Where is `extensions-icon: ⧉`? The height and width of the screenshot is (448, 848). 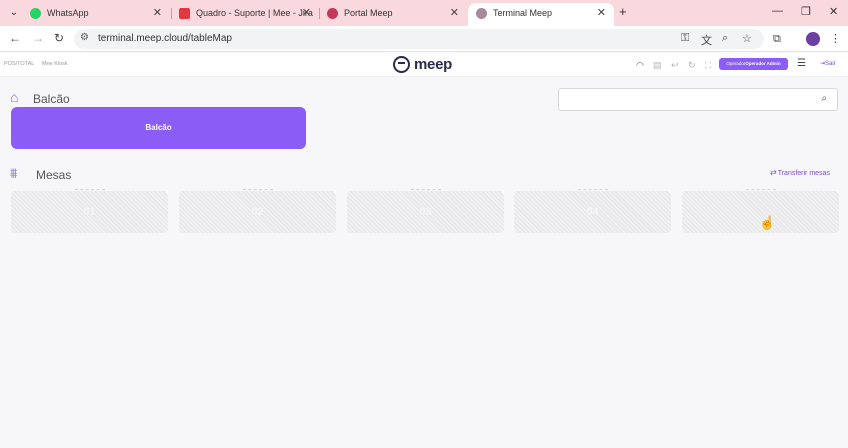 extensions-icon: ⧉ is located at coordinates (777, 39).